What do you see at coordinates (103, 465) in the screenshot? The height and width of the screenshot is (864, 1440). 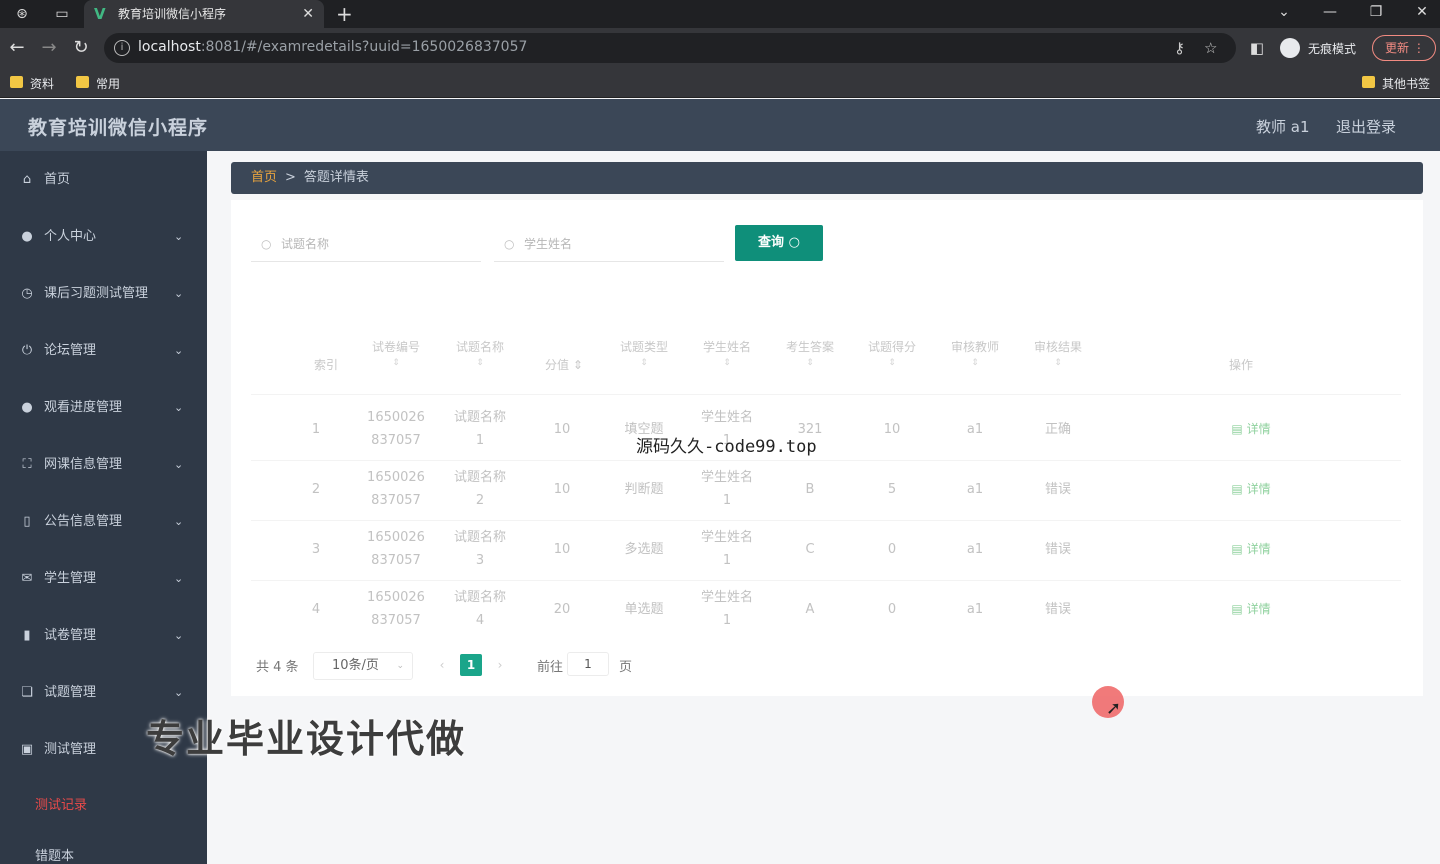 I see `sidebar-item-courses: ⛶ 网课信息管理 ⌄` at bounding box center [103, 465].